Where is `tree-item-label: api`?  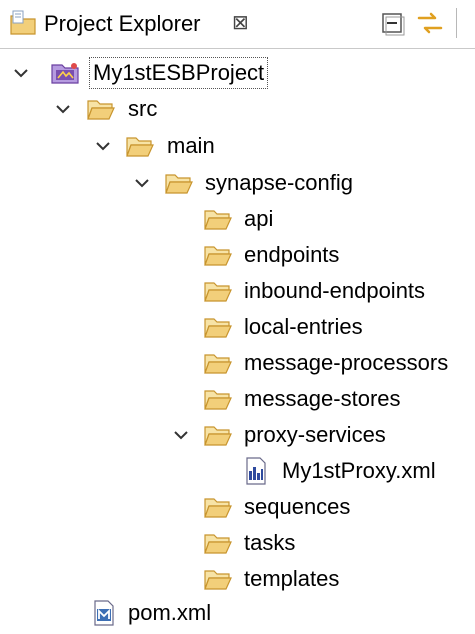
tree-item-label: api is located at coordinates (259, 218).